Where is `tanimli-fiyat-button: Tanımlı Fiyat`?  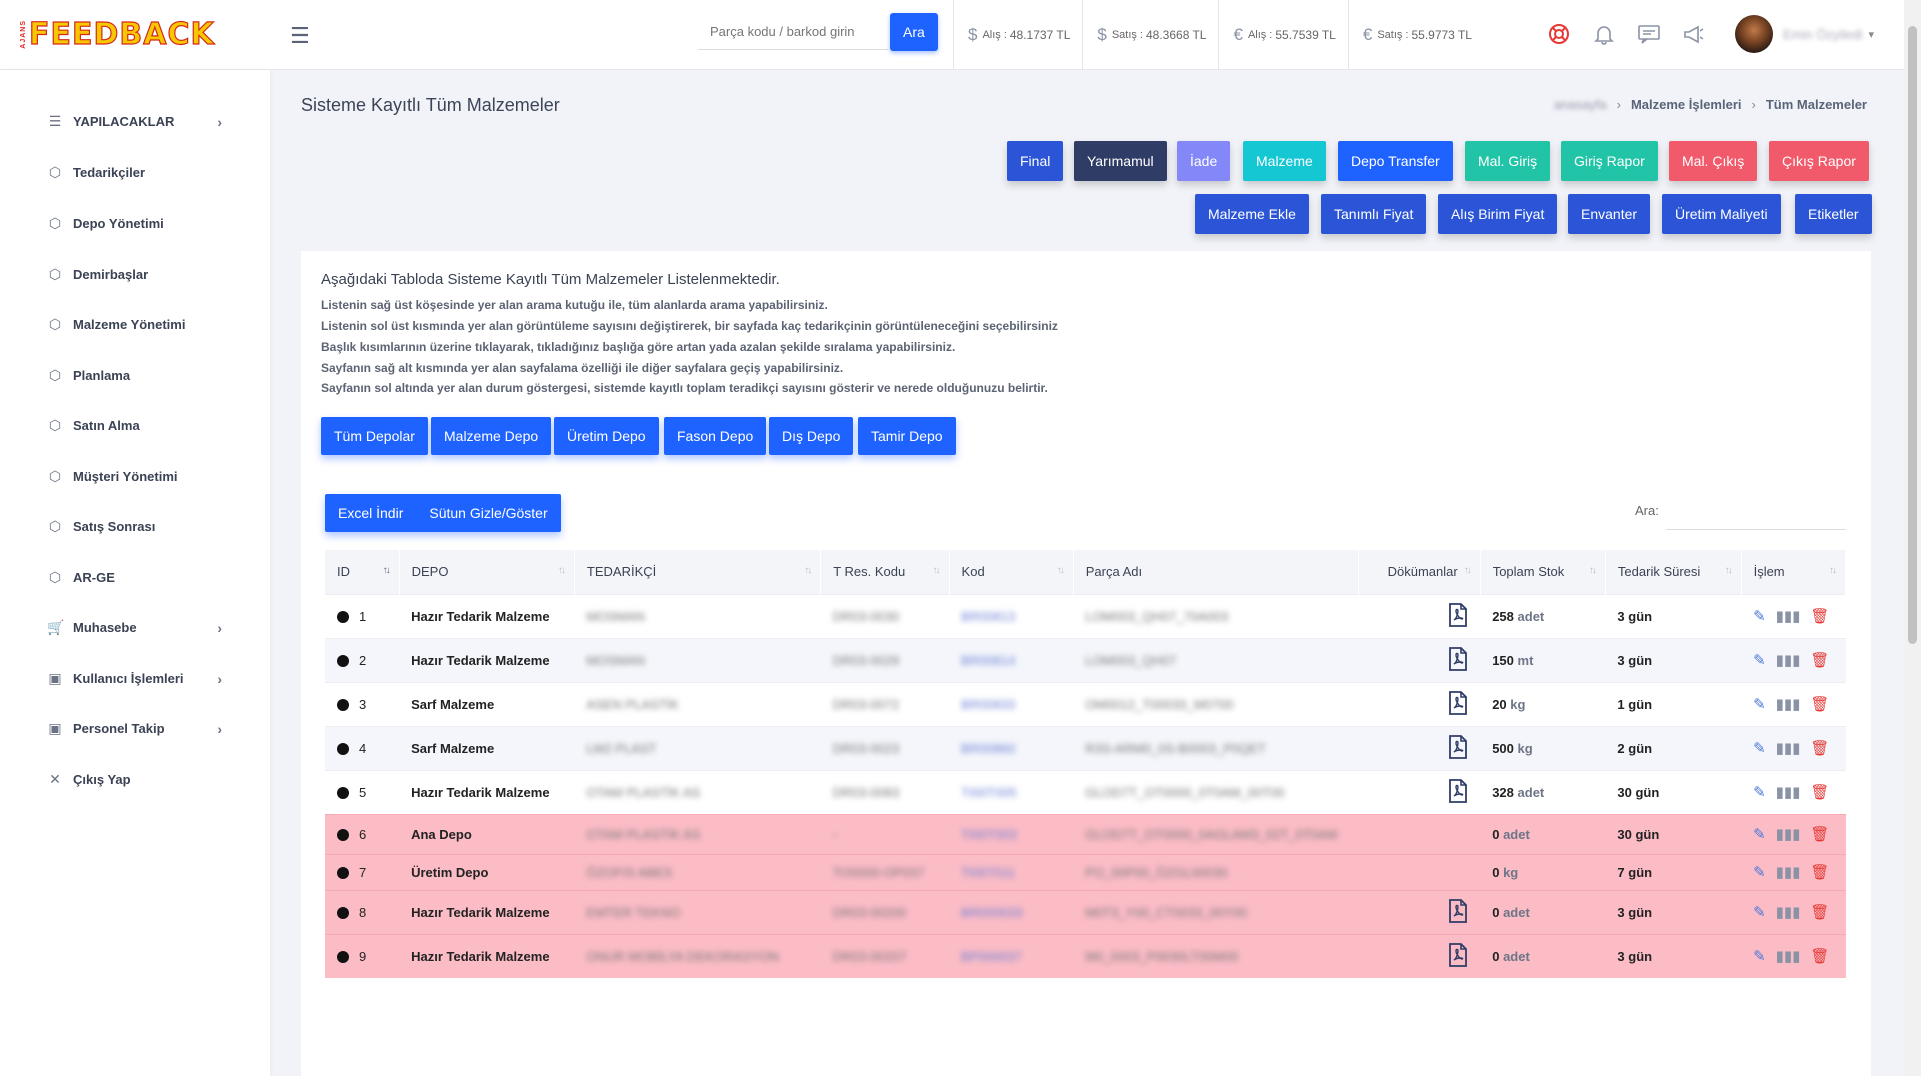
tanimli-fiyat-button: Tanımlı Fiyat is located at coordinates (1374, 214).